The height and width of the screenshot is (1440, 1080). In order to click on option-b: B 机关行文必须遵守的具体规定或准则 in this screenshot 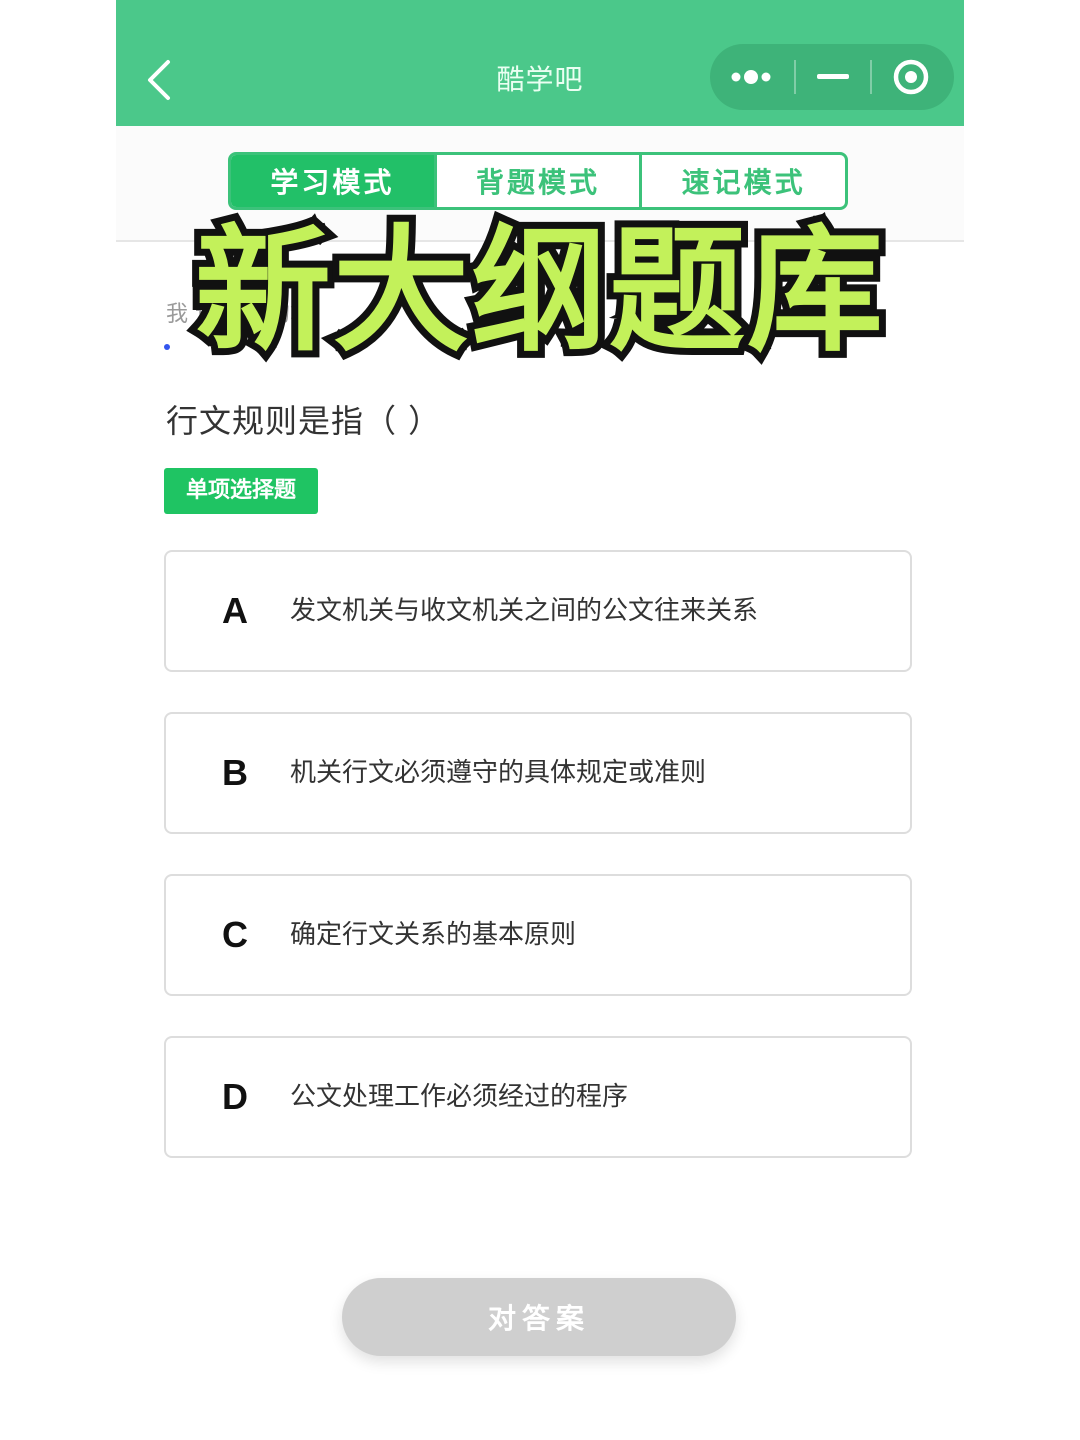, I will do `click(538, 773)`.